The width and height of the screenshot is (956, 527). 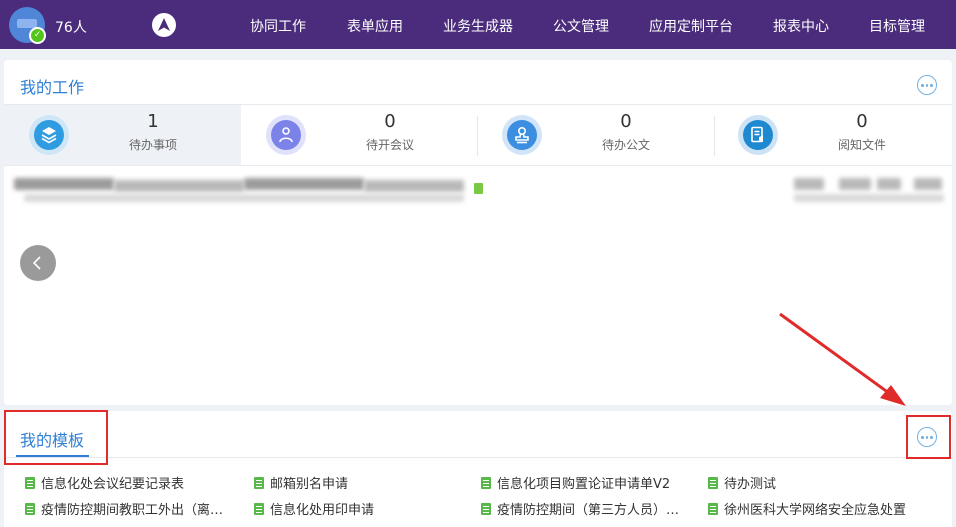 I want to click on template-item: 信息化项目购置论证申请单V2, so click(x=575, y=482).